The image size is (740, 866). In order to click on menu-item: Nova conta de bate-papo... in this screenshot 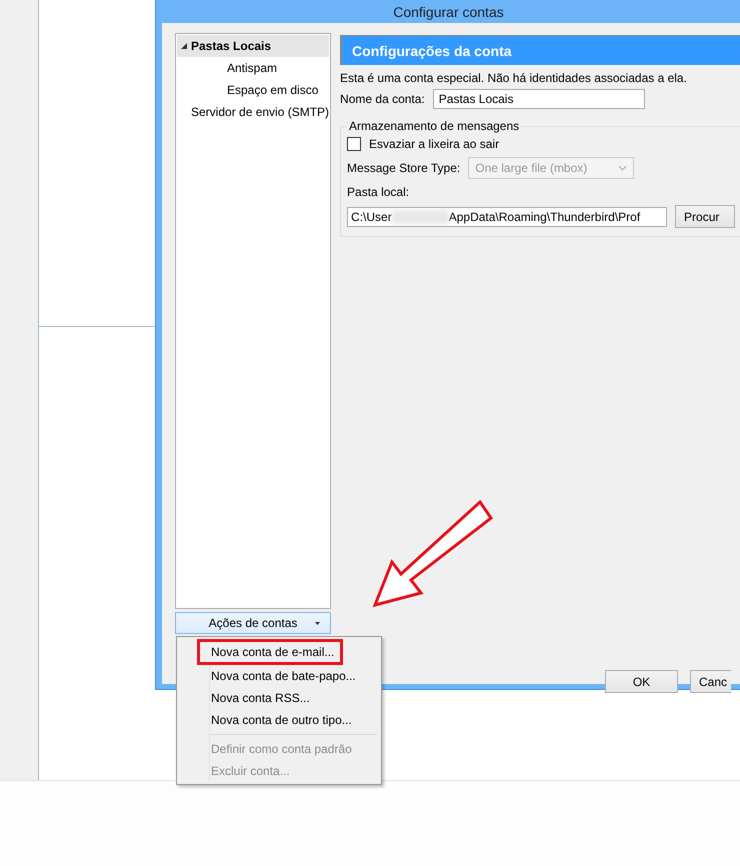, I will do `click(279, 676)`.